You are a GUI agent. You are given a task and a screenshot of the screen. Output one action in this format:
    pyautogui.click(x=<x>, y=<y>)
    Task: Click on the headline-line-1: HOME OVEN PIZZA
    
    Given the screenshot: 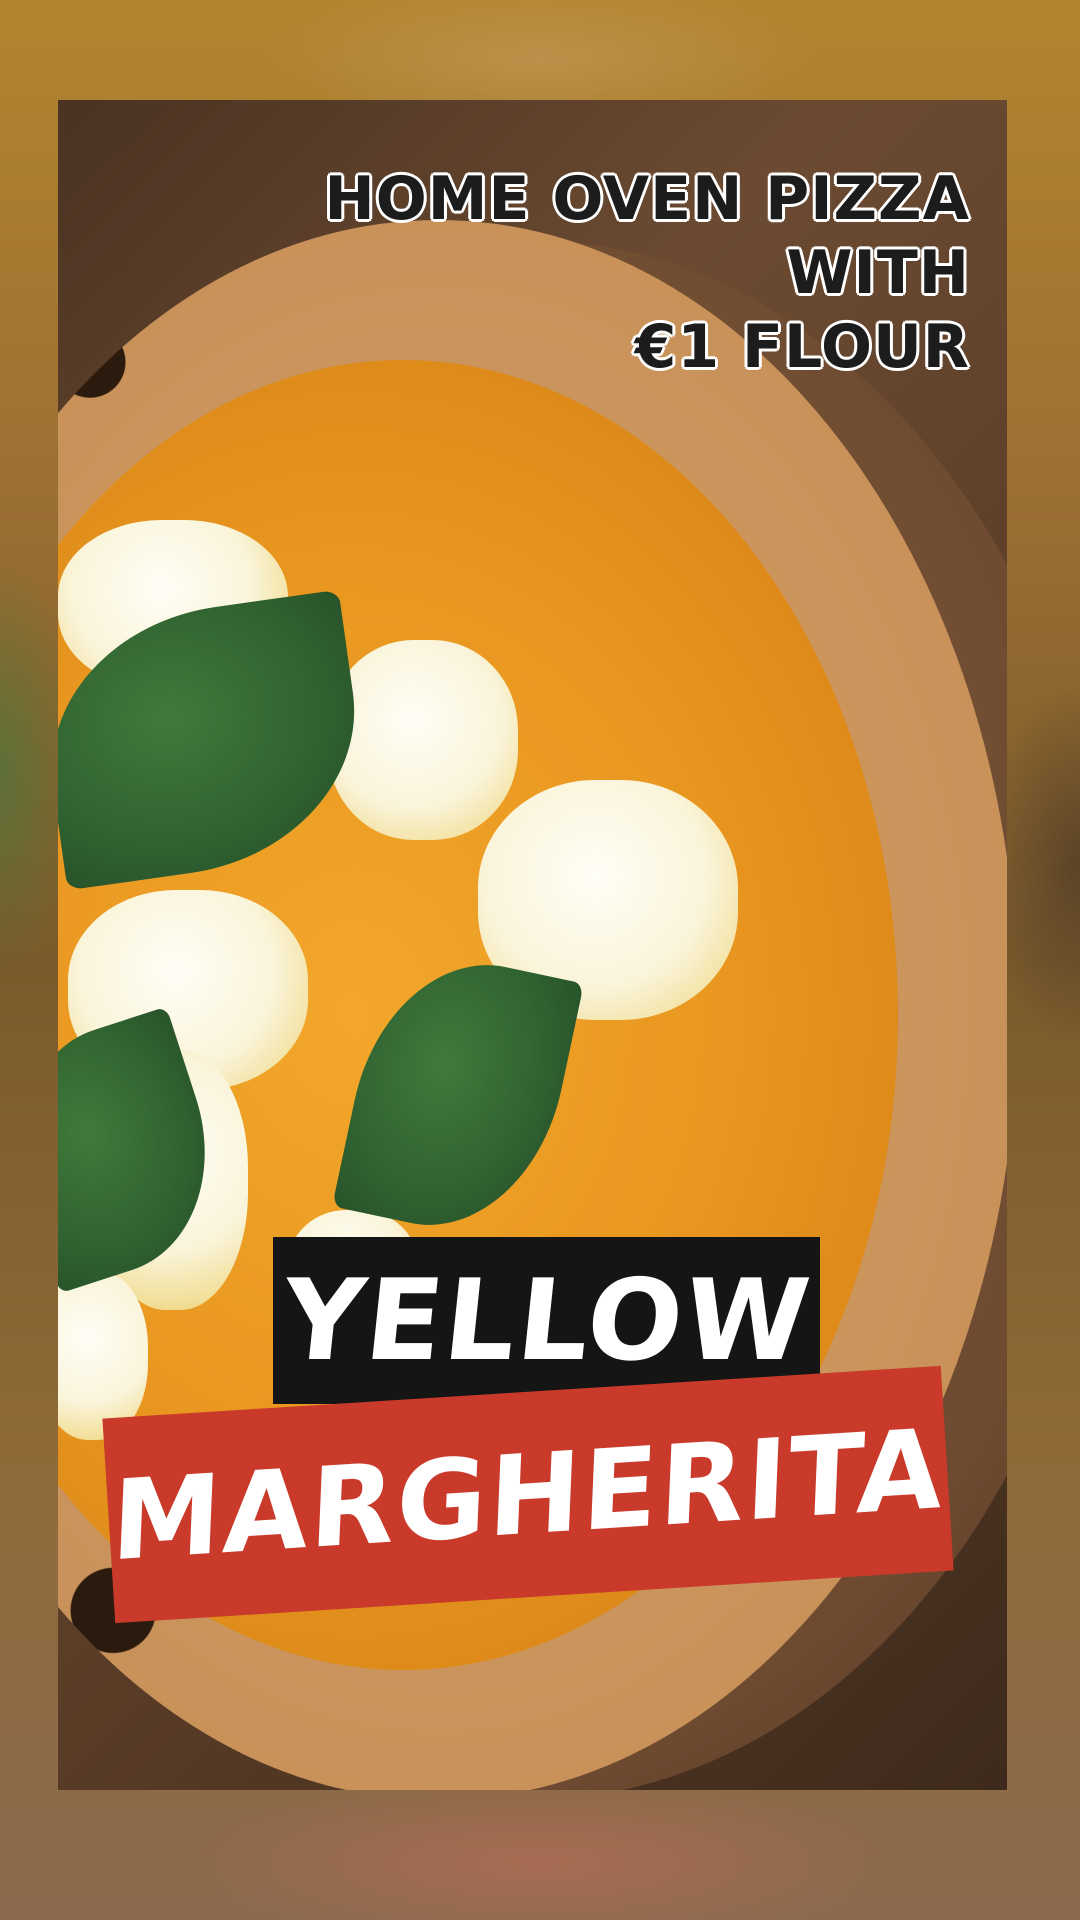 What is the action you would take?
    pyautogui.click(x=647, y=199)
    